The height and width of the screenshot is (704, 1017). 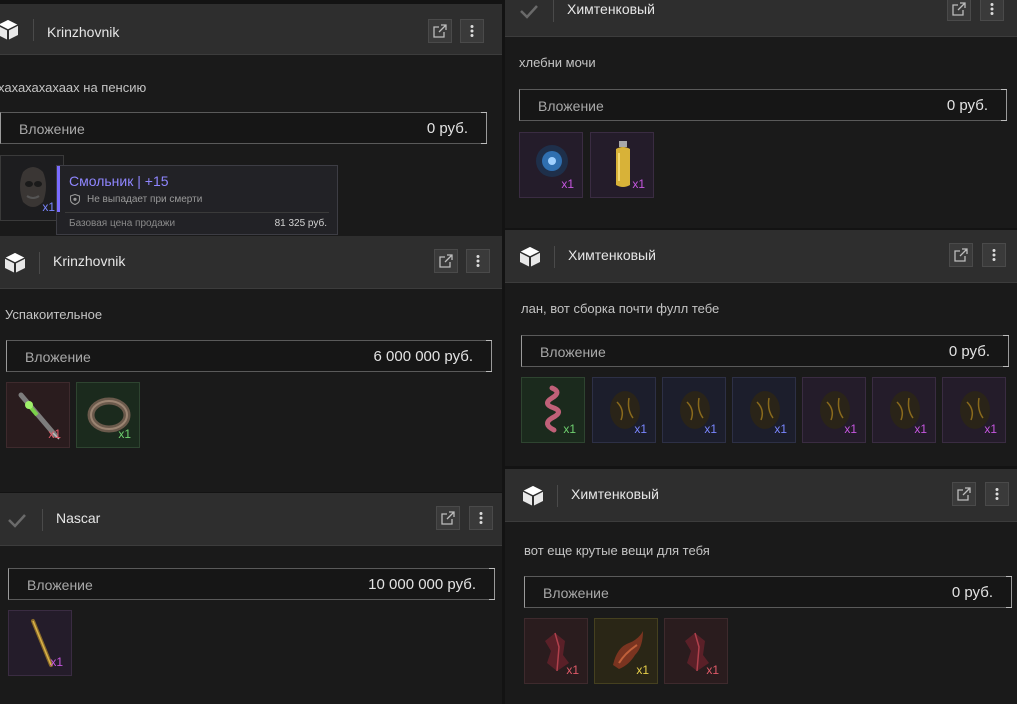 I want to click on trade-message: хлебни мочи, so click(x=557, y=62).